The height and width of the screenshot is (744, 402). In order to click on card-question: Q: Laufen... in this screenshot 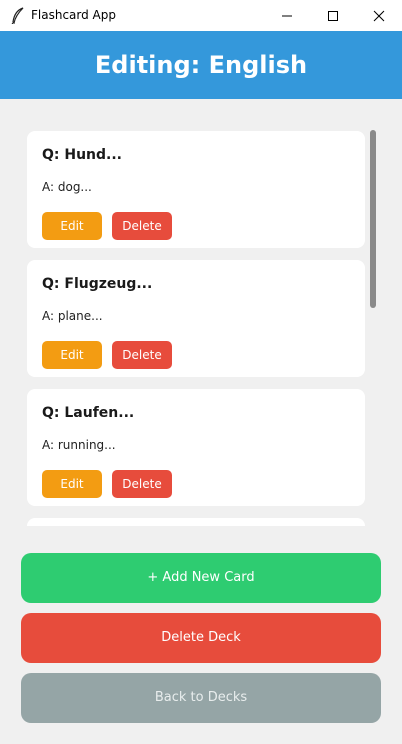, I will do `click(88, 413)`.